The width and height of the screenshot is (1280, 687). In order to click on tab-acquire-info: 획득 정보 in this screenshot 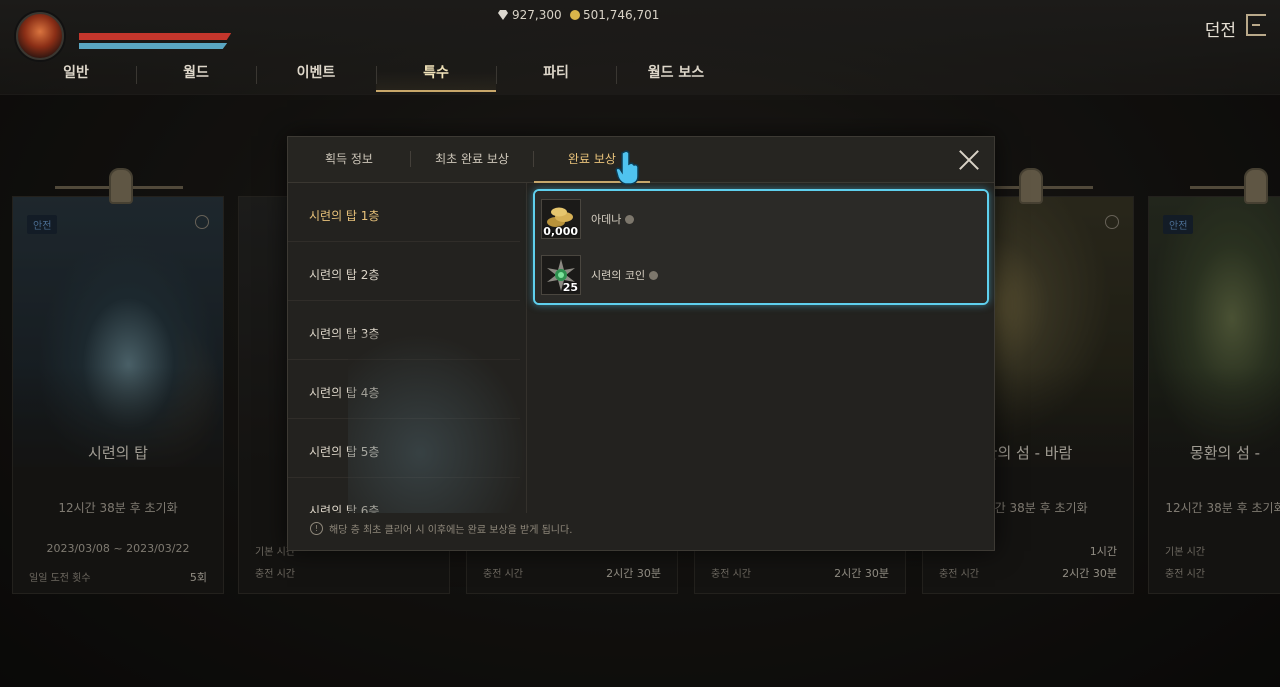, I will do `click(349, 159)`.